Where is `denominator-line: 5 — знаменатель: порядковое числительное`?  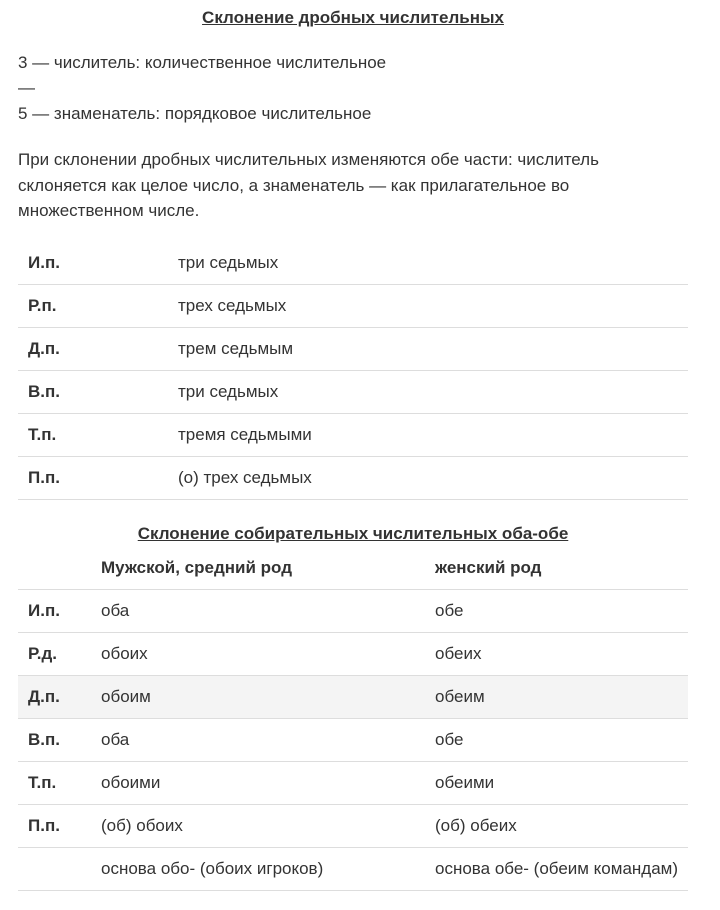
denominator-line: 5 — знаменатель: порядковое числительное is located at coordinates (195, 113).